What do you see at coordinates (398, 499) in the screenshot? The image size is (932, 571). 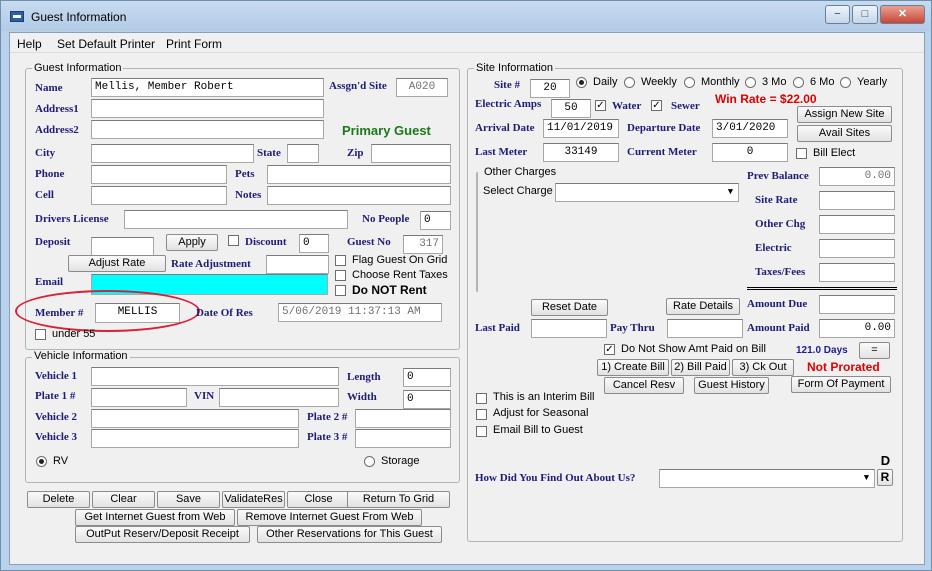 I see `return-to-grid-button: Return To Grid` at bounding box center [398, 499].